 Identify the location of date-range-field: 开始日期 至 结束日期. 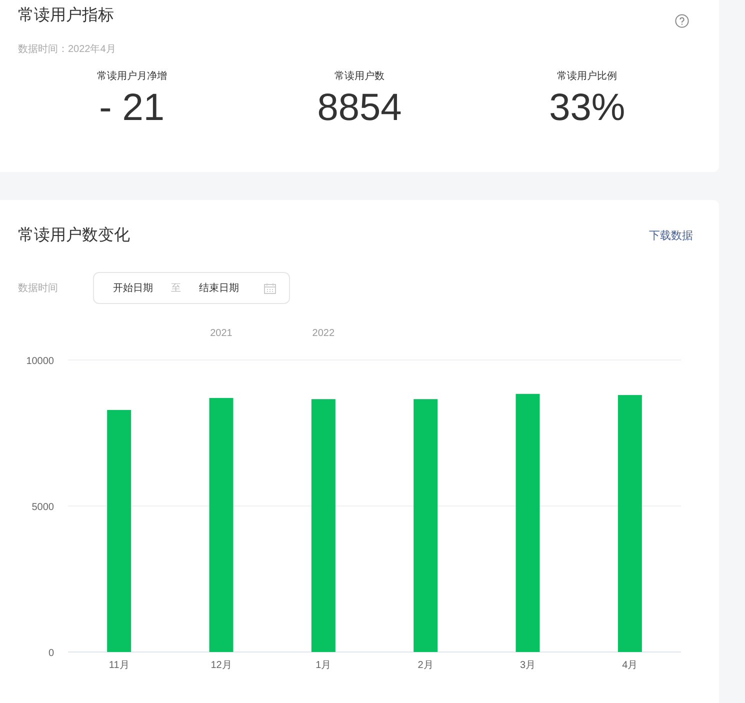
(191, 288).